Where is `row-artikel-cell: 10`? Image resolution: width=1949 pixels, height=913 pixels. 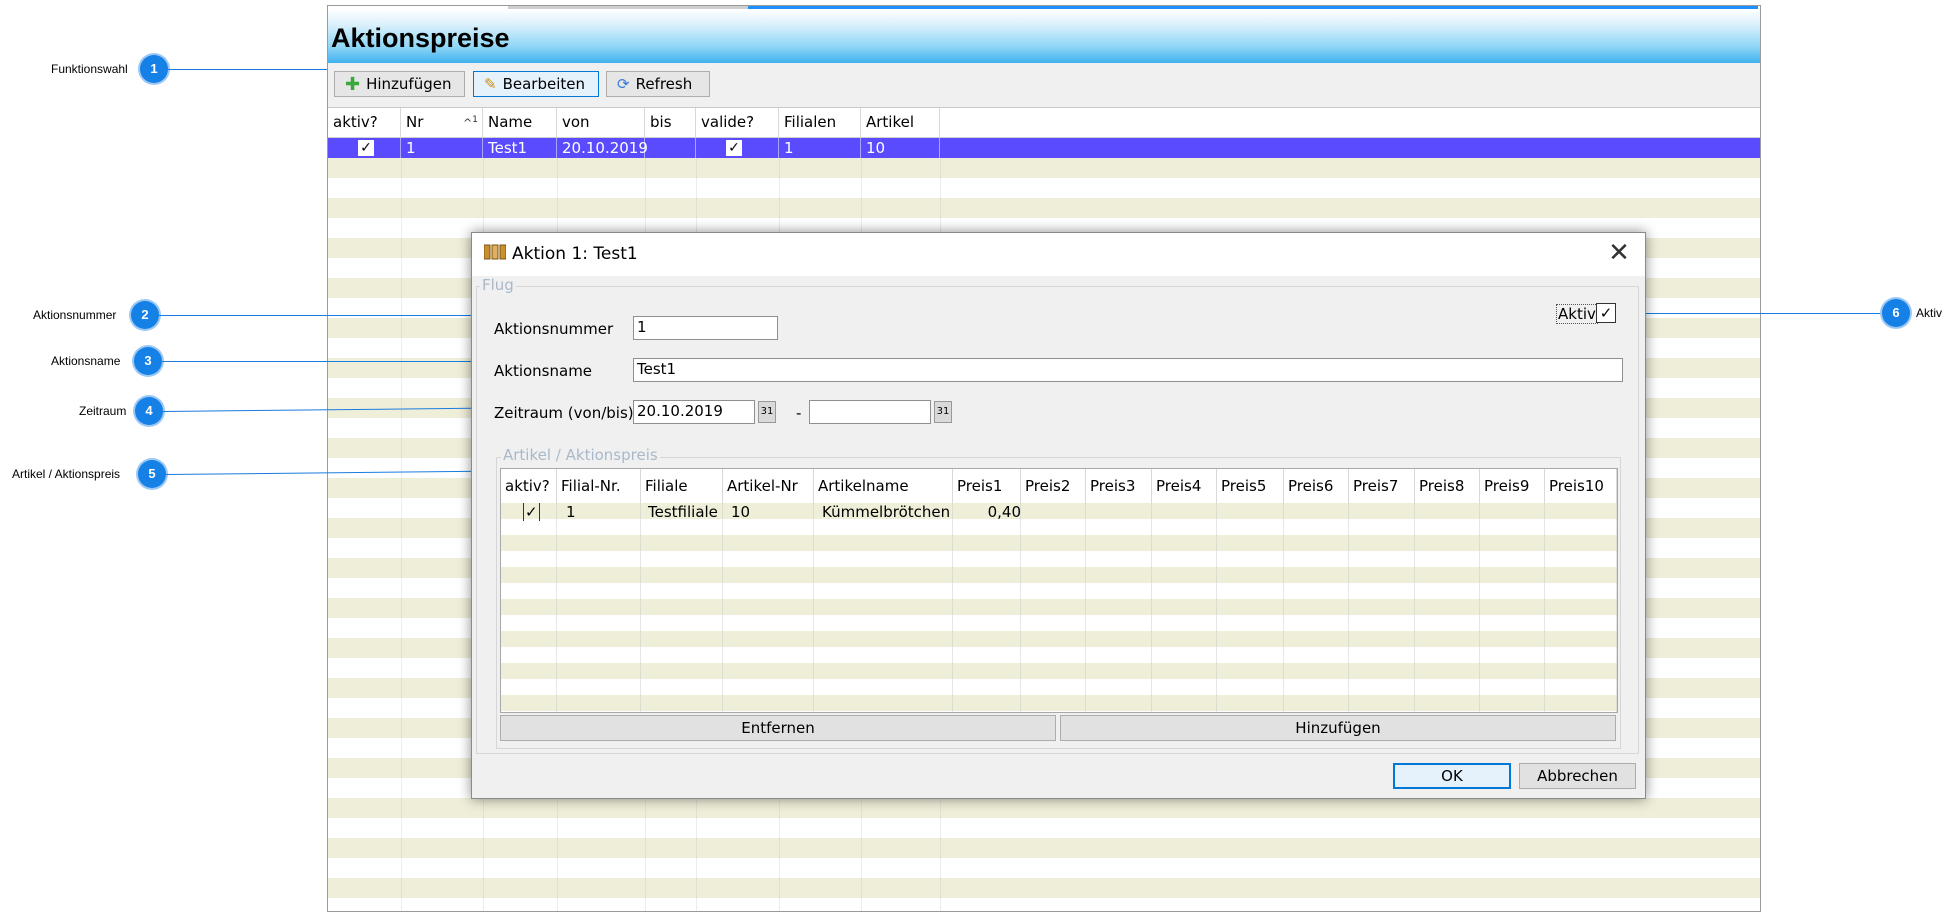
row-artikel-cell: 10 is located at coordinates (900, 148).